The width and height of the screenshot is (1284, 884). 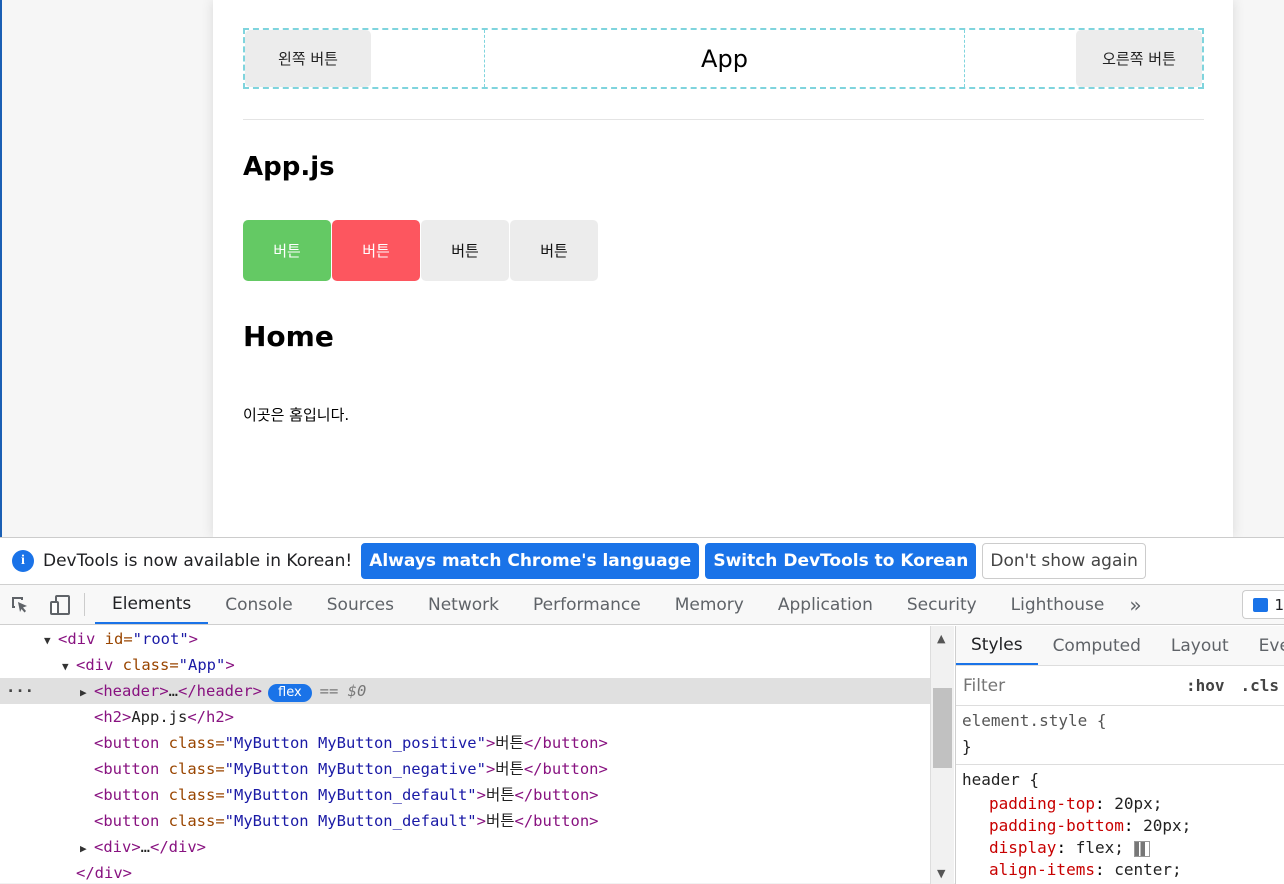 What do you see at coordinates (1064, 561) in the screenshot?
I see `dont-show-again-button: Don't show again` at bounding box center [1064, 561].